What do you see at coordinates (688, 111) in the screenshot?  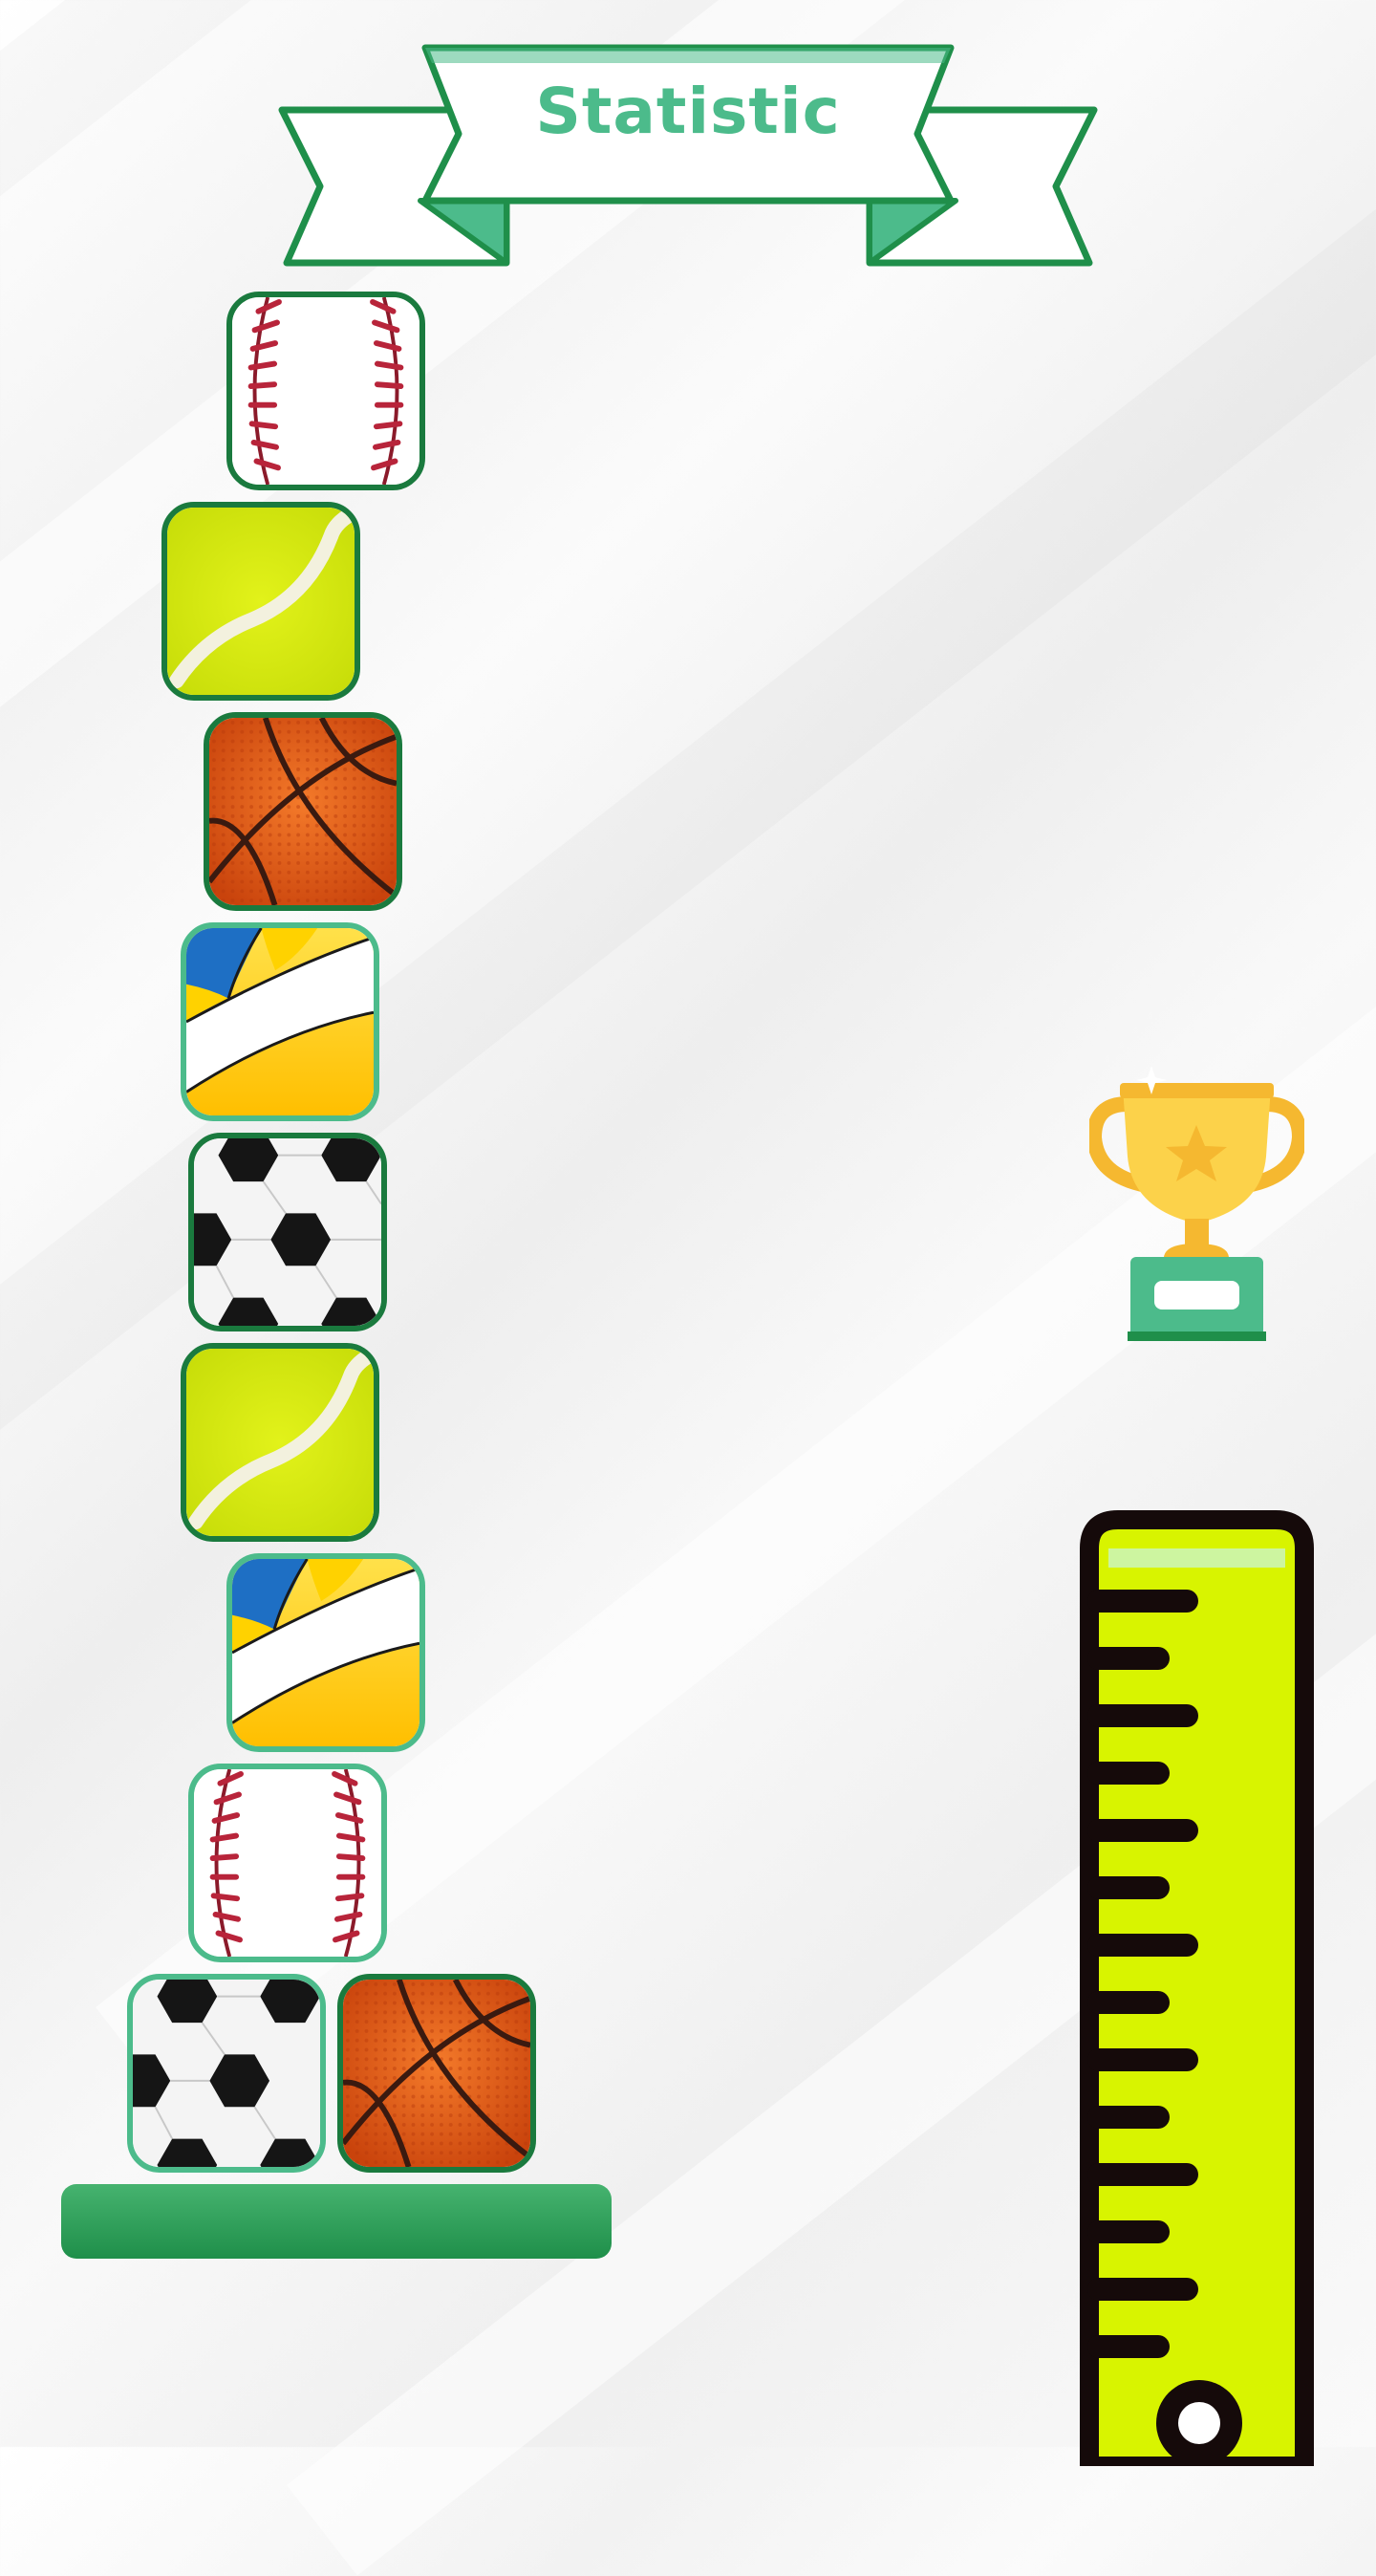 I see `page-title: Statistic` at bounding box center [688, 111].